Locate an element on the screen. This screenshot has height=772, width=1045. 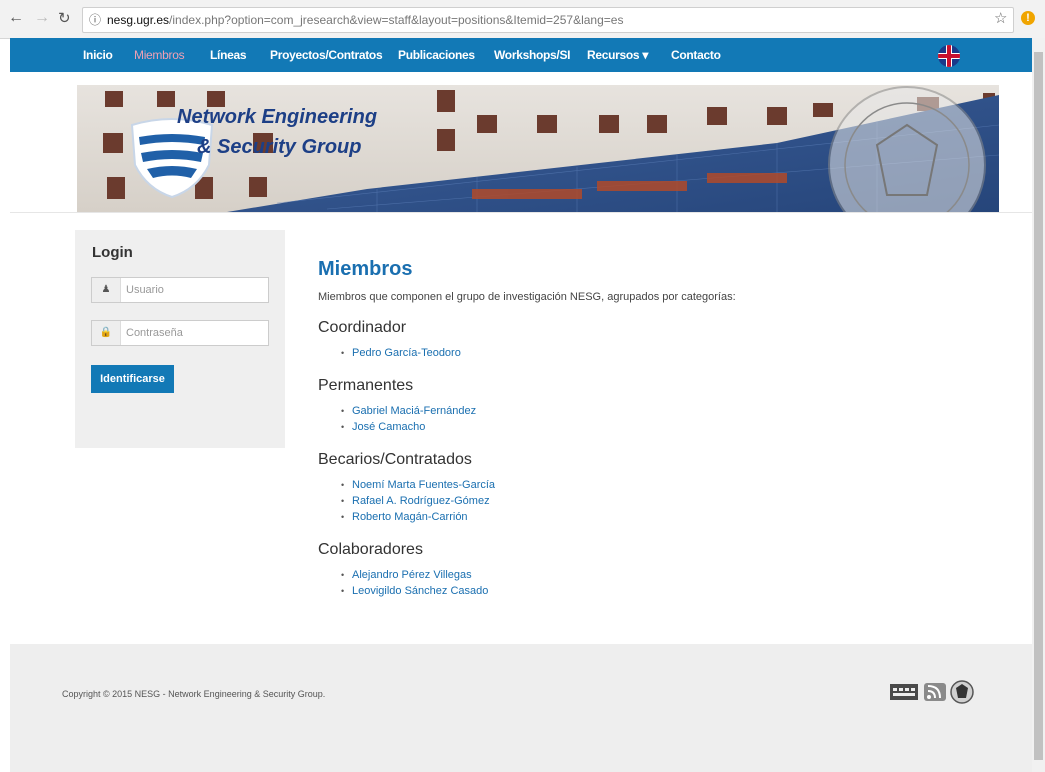
member-link: Noemí Marta Fuentes-García is located at coordinates (679, 485).